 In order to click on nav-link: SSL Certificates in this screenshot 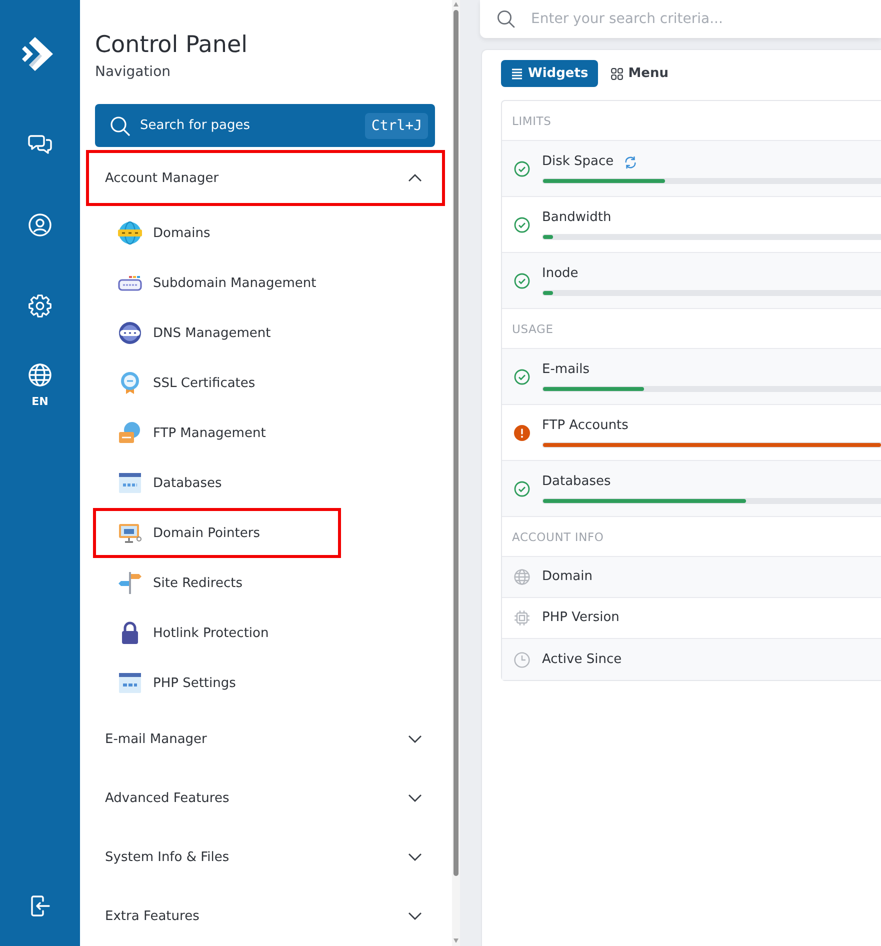, I will do `click(217, 383)`.